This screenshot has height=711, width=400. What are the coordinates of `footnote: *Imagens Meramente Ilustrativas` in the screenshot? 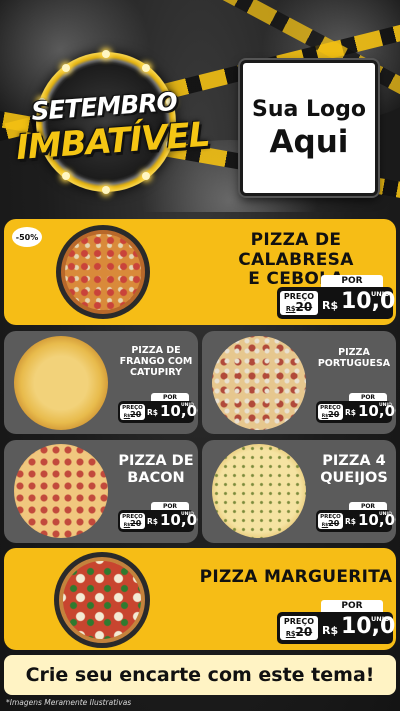 It's located at (69, 702).